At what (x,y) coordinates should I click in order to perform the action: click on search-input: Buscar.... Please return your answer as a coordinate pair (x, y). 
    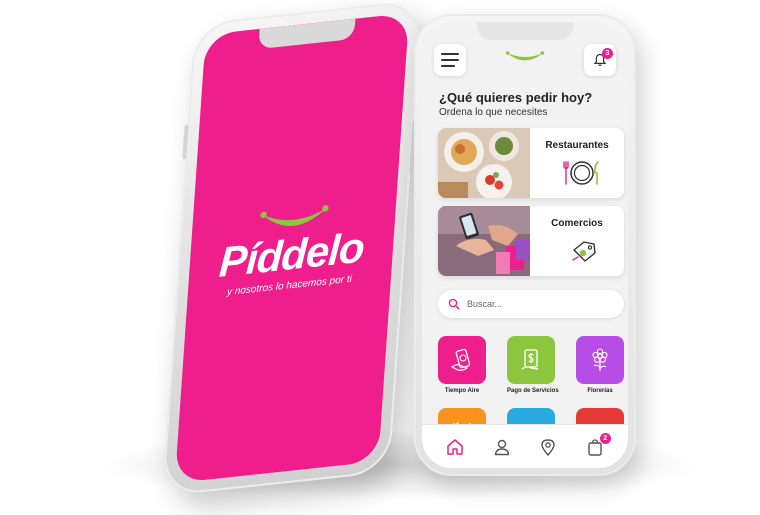
    Looking at the image, I should click on (484, 304).